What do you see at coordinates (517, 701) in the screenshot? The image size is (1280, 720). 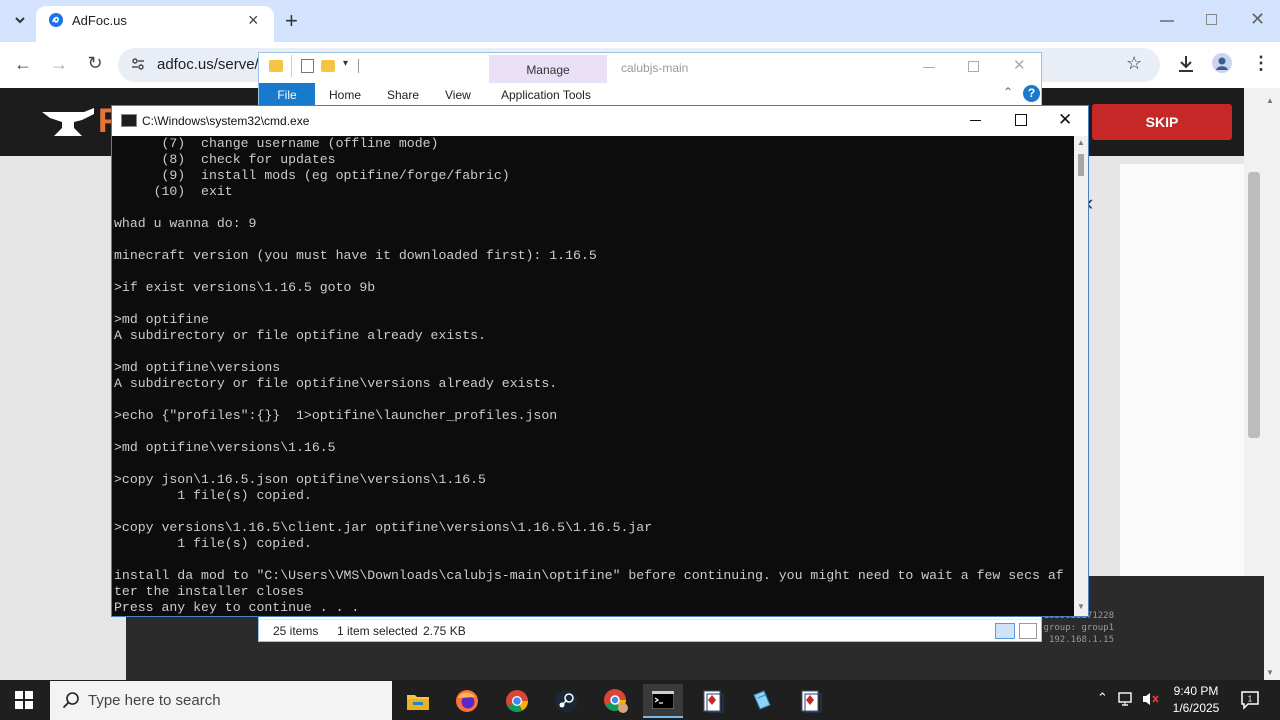 I see `taskbar-chrome` at bounding box center [517, 701].